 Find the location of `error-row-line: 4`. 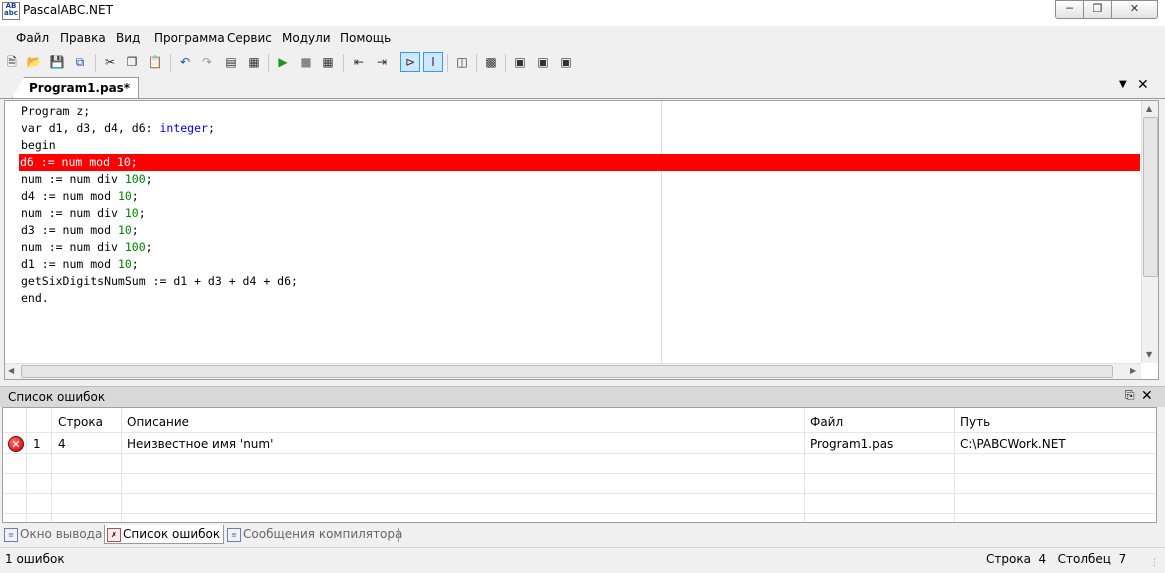

error-row-line: 4 is located at coordinates (62, 444).